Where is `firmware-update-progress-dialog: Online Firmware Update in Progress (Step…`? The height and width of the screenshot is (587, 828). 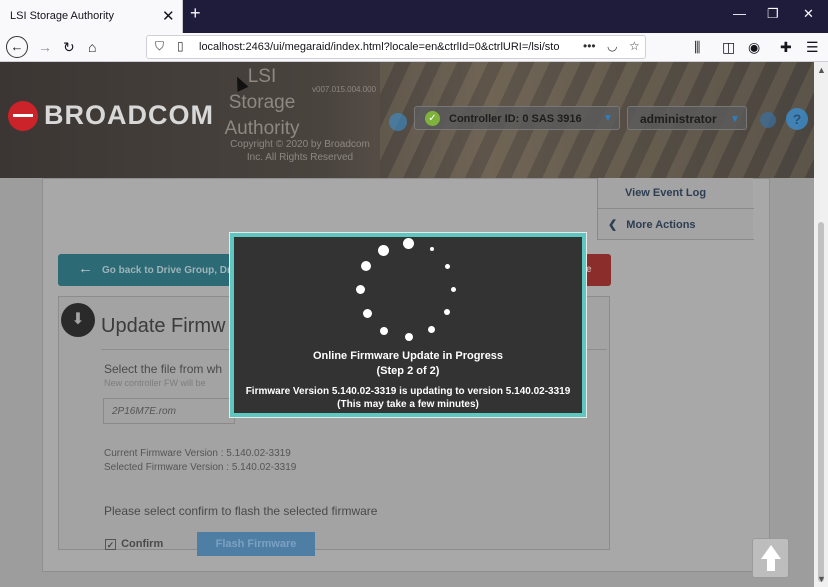
firmware-update-progress-dialog: Online Firmware Update in Progress (Step… is located at coordinates (408, 325).